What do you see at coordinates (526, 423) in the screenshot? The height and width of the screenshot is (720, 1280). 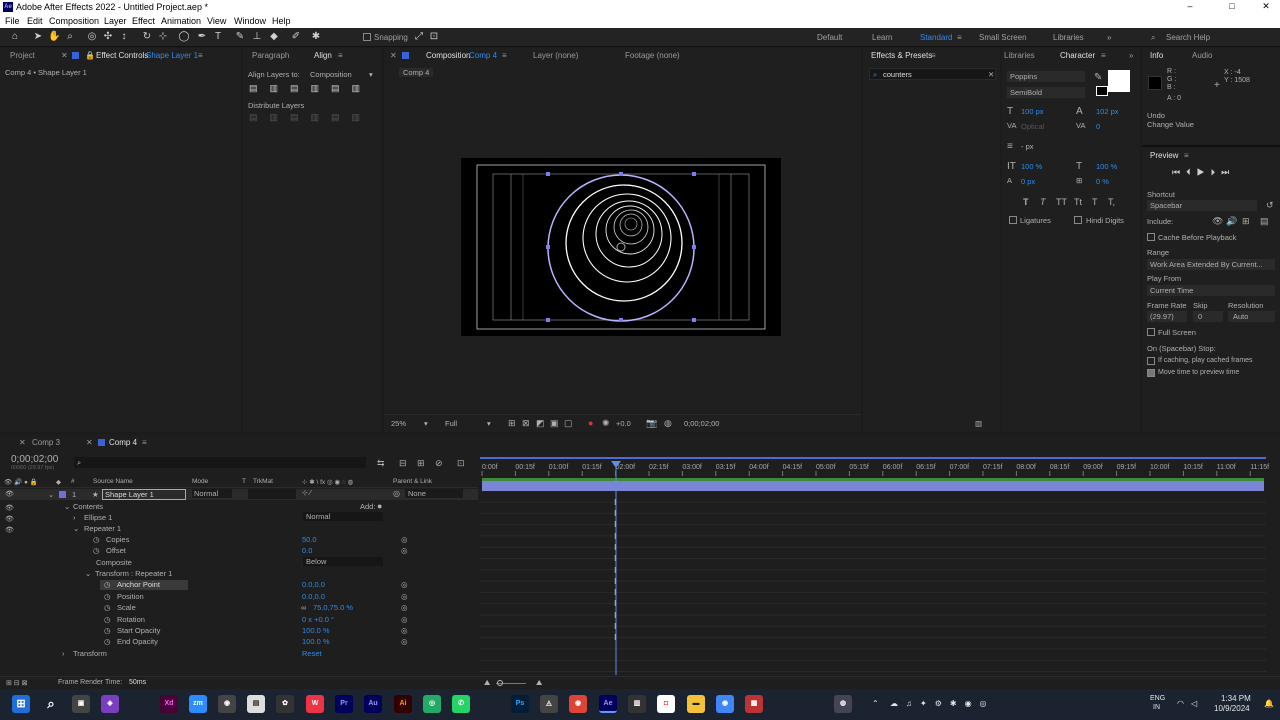 I see `transparency-grid-icon: ⊠` at bounding box center [526, 423].